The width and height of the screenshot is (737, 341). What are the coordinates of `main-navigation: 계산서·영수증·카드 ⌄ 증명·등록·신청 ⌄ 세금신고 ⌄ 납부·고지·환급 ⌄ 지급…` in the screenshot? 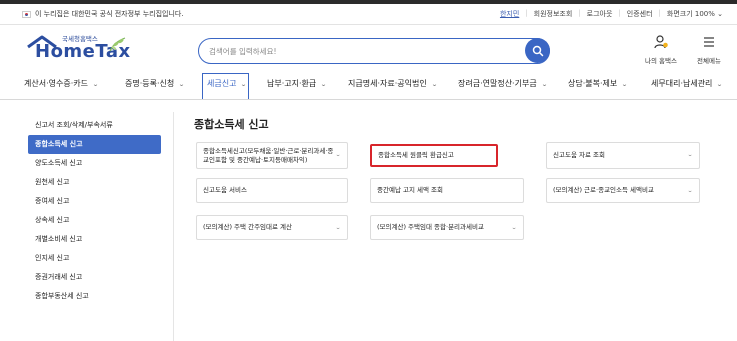 It's located at (368, 85).